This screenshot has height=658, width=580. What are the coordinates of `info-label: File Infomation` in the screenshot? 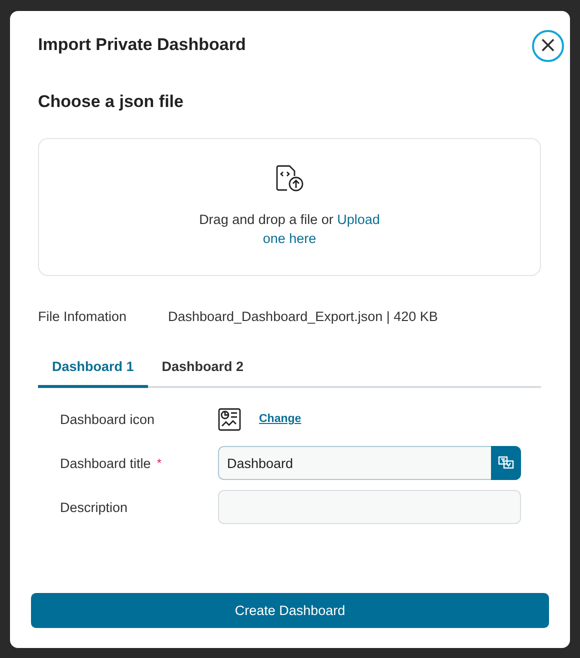 It's located at (83, 316).